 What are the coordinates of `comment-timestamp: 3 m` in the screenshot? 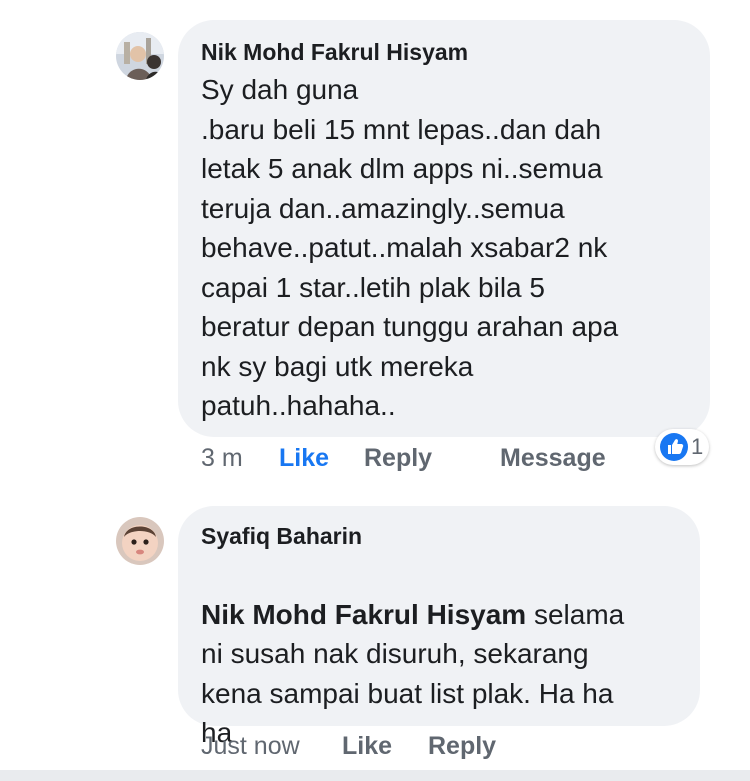 It's located at (222, 458).